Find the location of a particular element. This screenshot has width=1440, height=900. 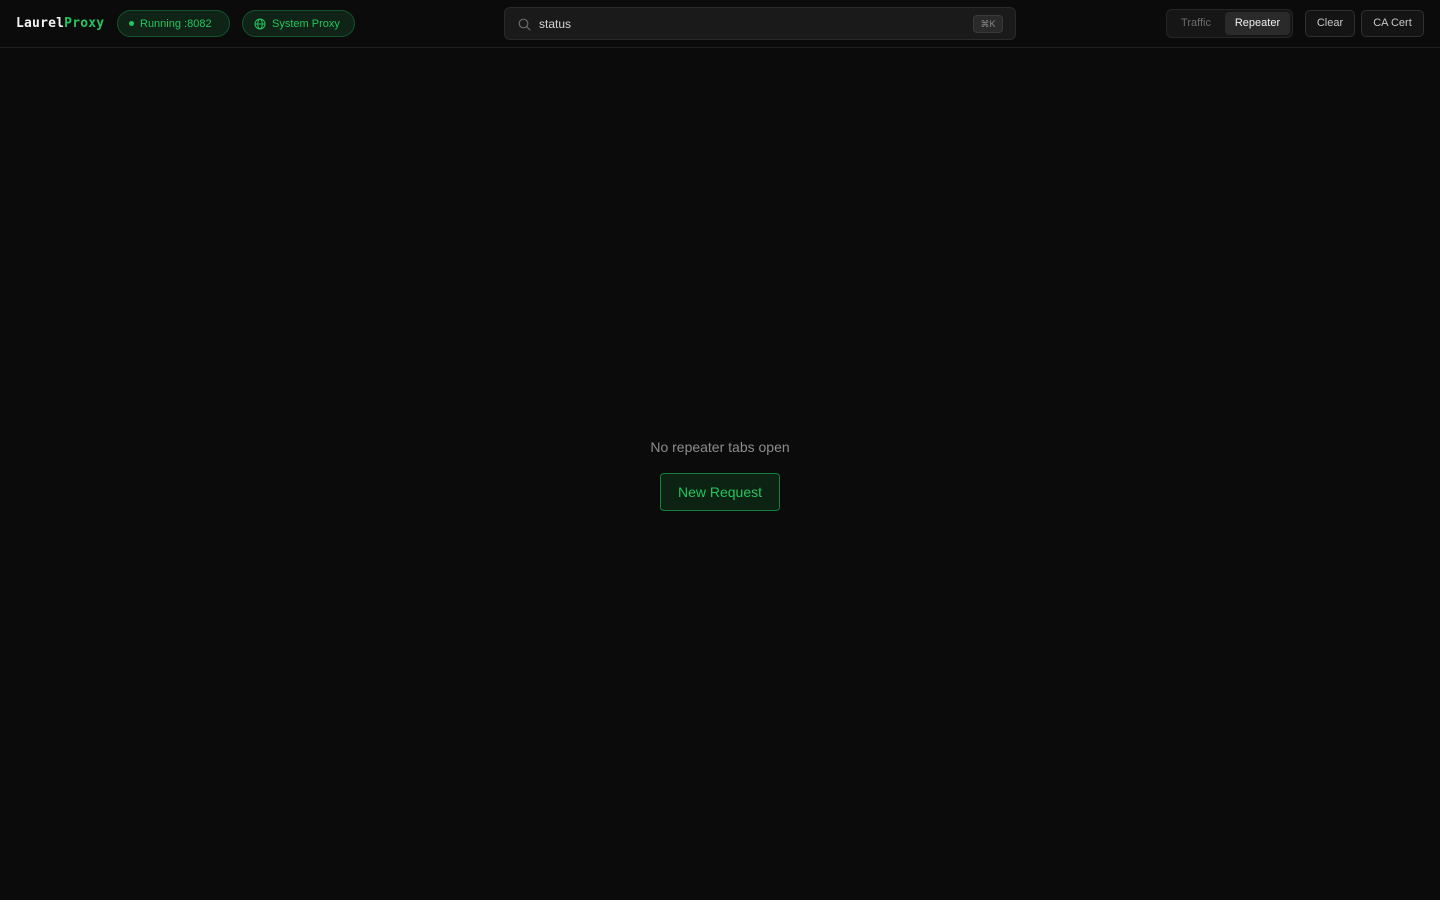

proxy-running-label: Running :8082 is located at coordinates (176, 23).